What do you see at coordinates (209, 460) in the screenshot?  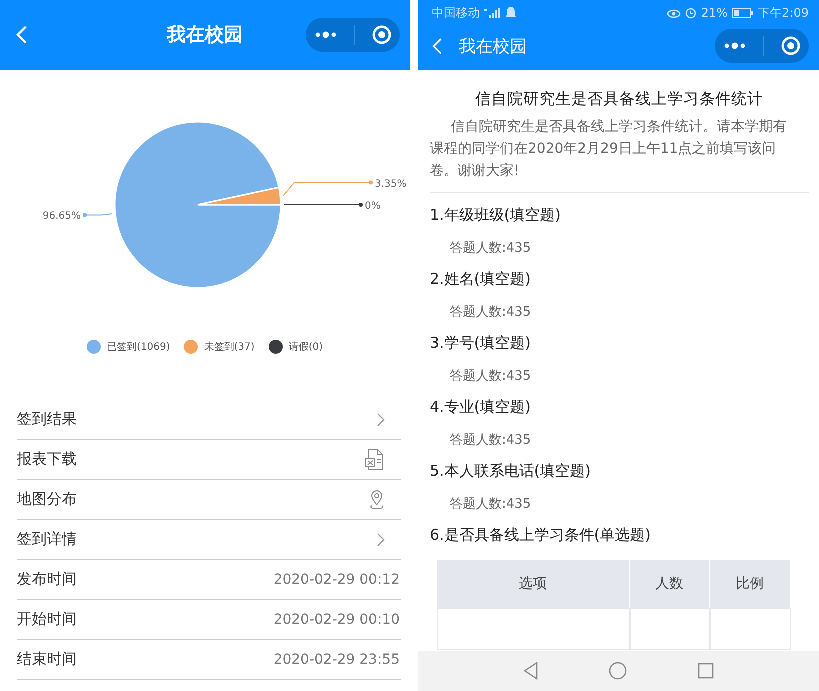 I see `menu-row: 报表下载` at bounding box center [209, 460].